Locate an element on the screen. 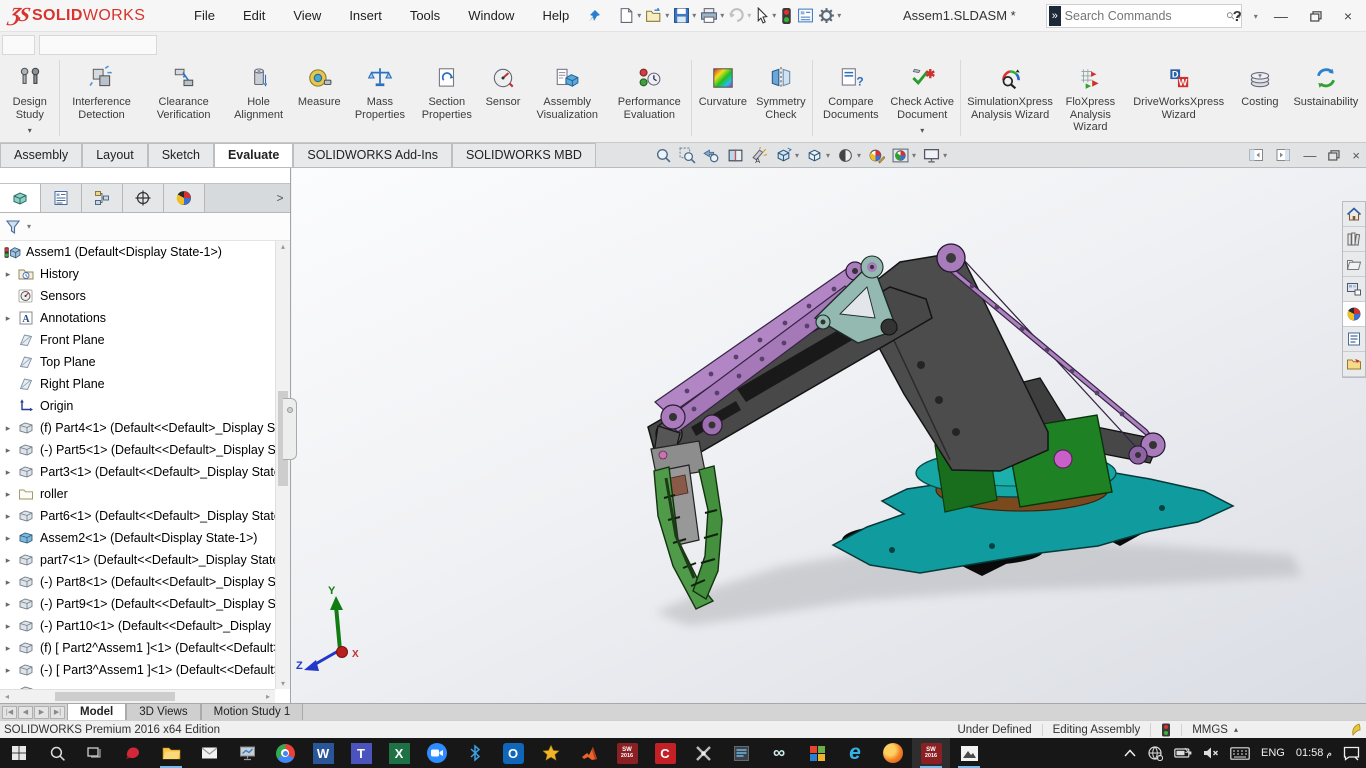 The image size is (1366, 768). driveworksxpress-button: DW DriveWorksXpress Wizard is located at coordinates (1178, 99).